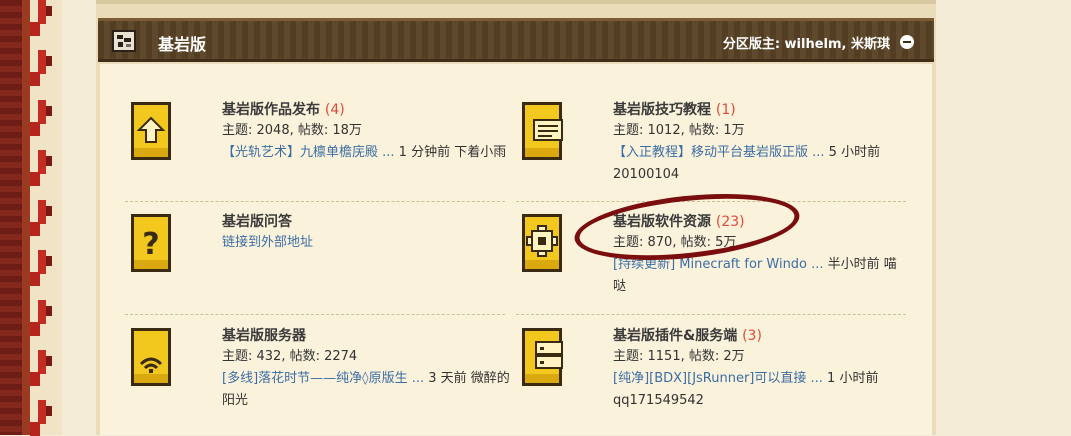 The height and width of the screenshot is (436, 1071). Describe the element at coordinates (26, 217) in the screenshot. I see `border-rail-inner` at that location.